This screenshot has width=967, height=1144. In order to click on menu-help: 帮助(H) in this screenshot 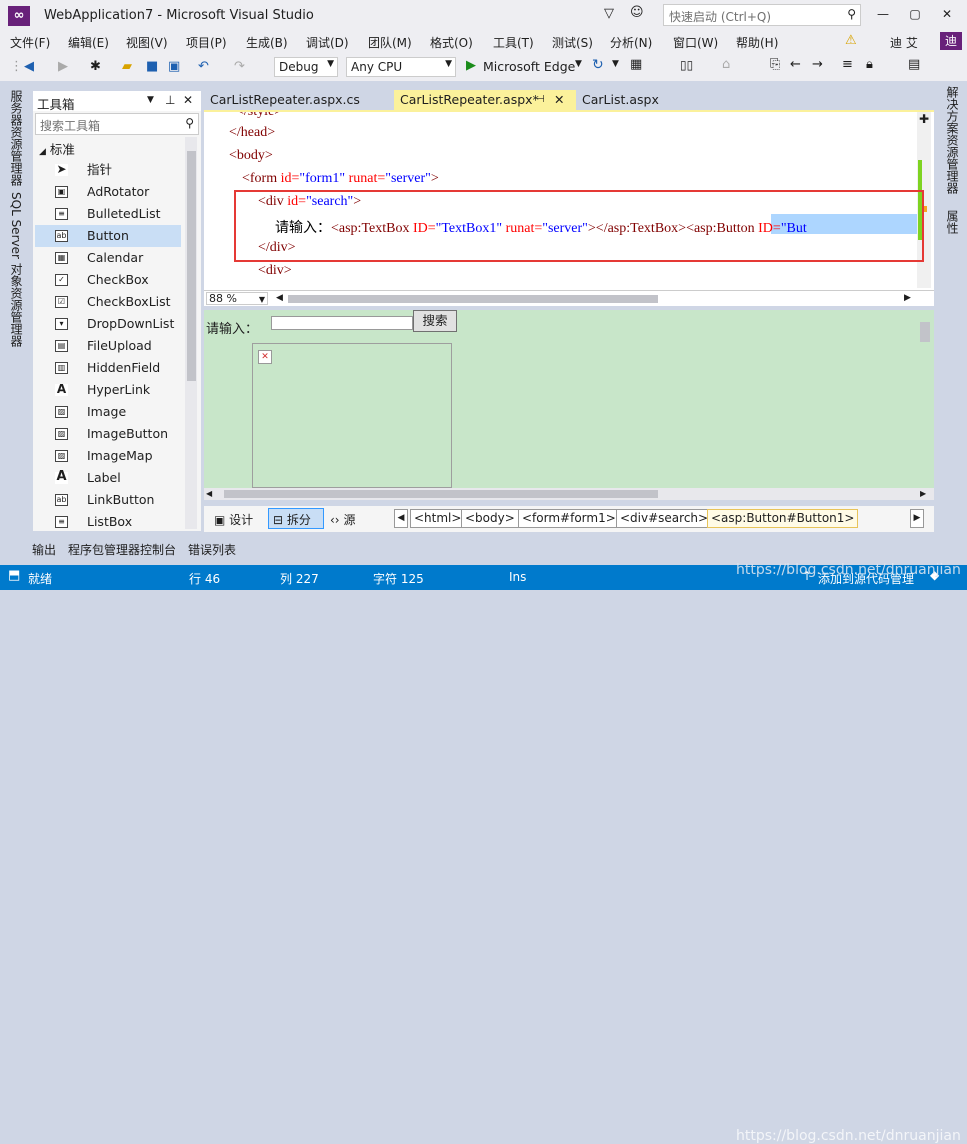, I will do `click(757, 42)`.